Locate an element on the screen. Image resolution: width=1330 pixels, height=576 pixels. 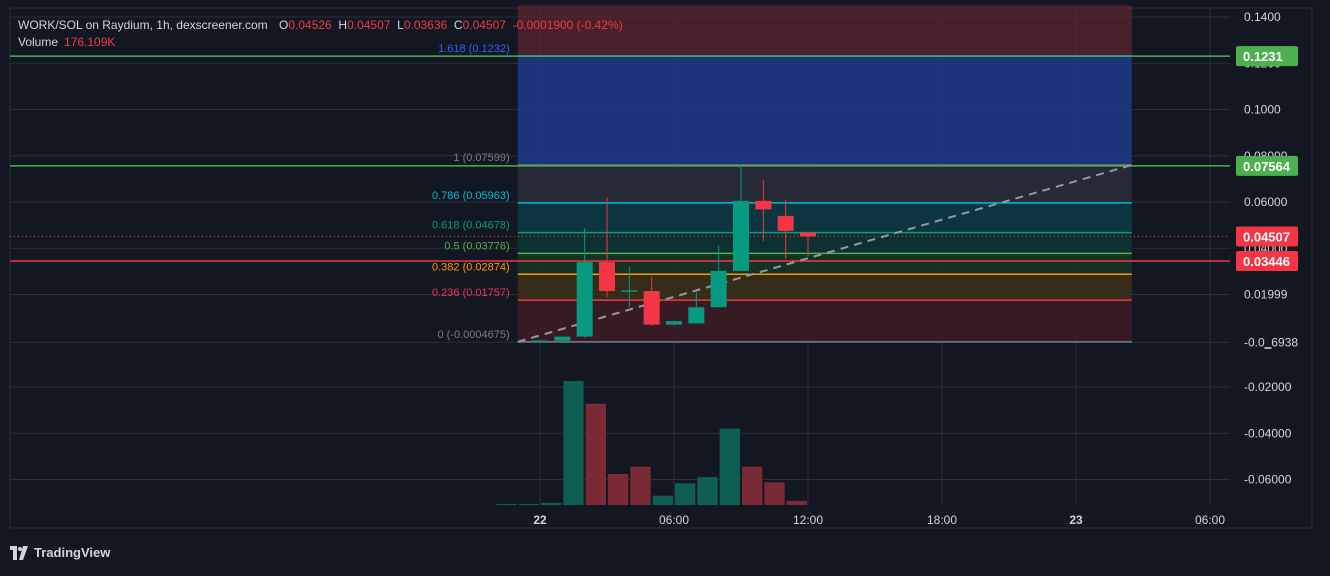
change-value: -0.0001900 (-0.42%) is located at coordinates (567, 25).